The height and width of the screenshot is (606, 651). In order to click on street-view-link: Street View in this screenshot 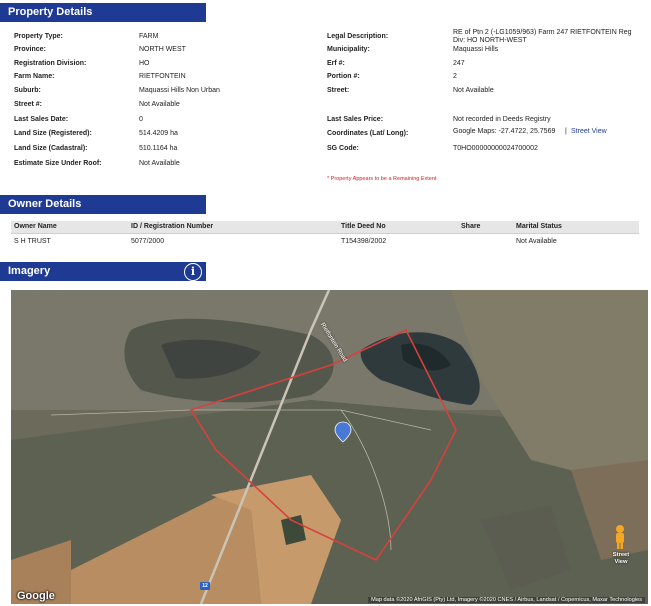, I will do `click(589, 131)`.